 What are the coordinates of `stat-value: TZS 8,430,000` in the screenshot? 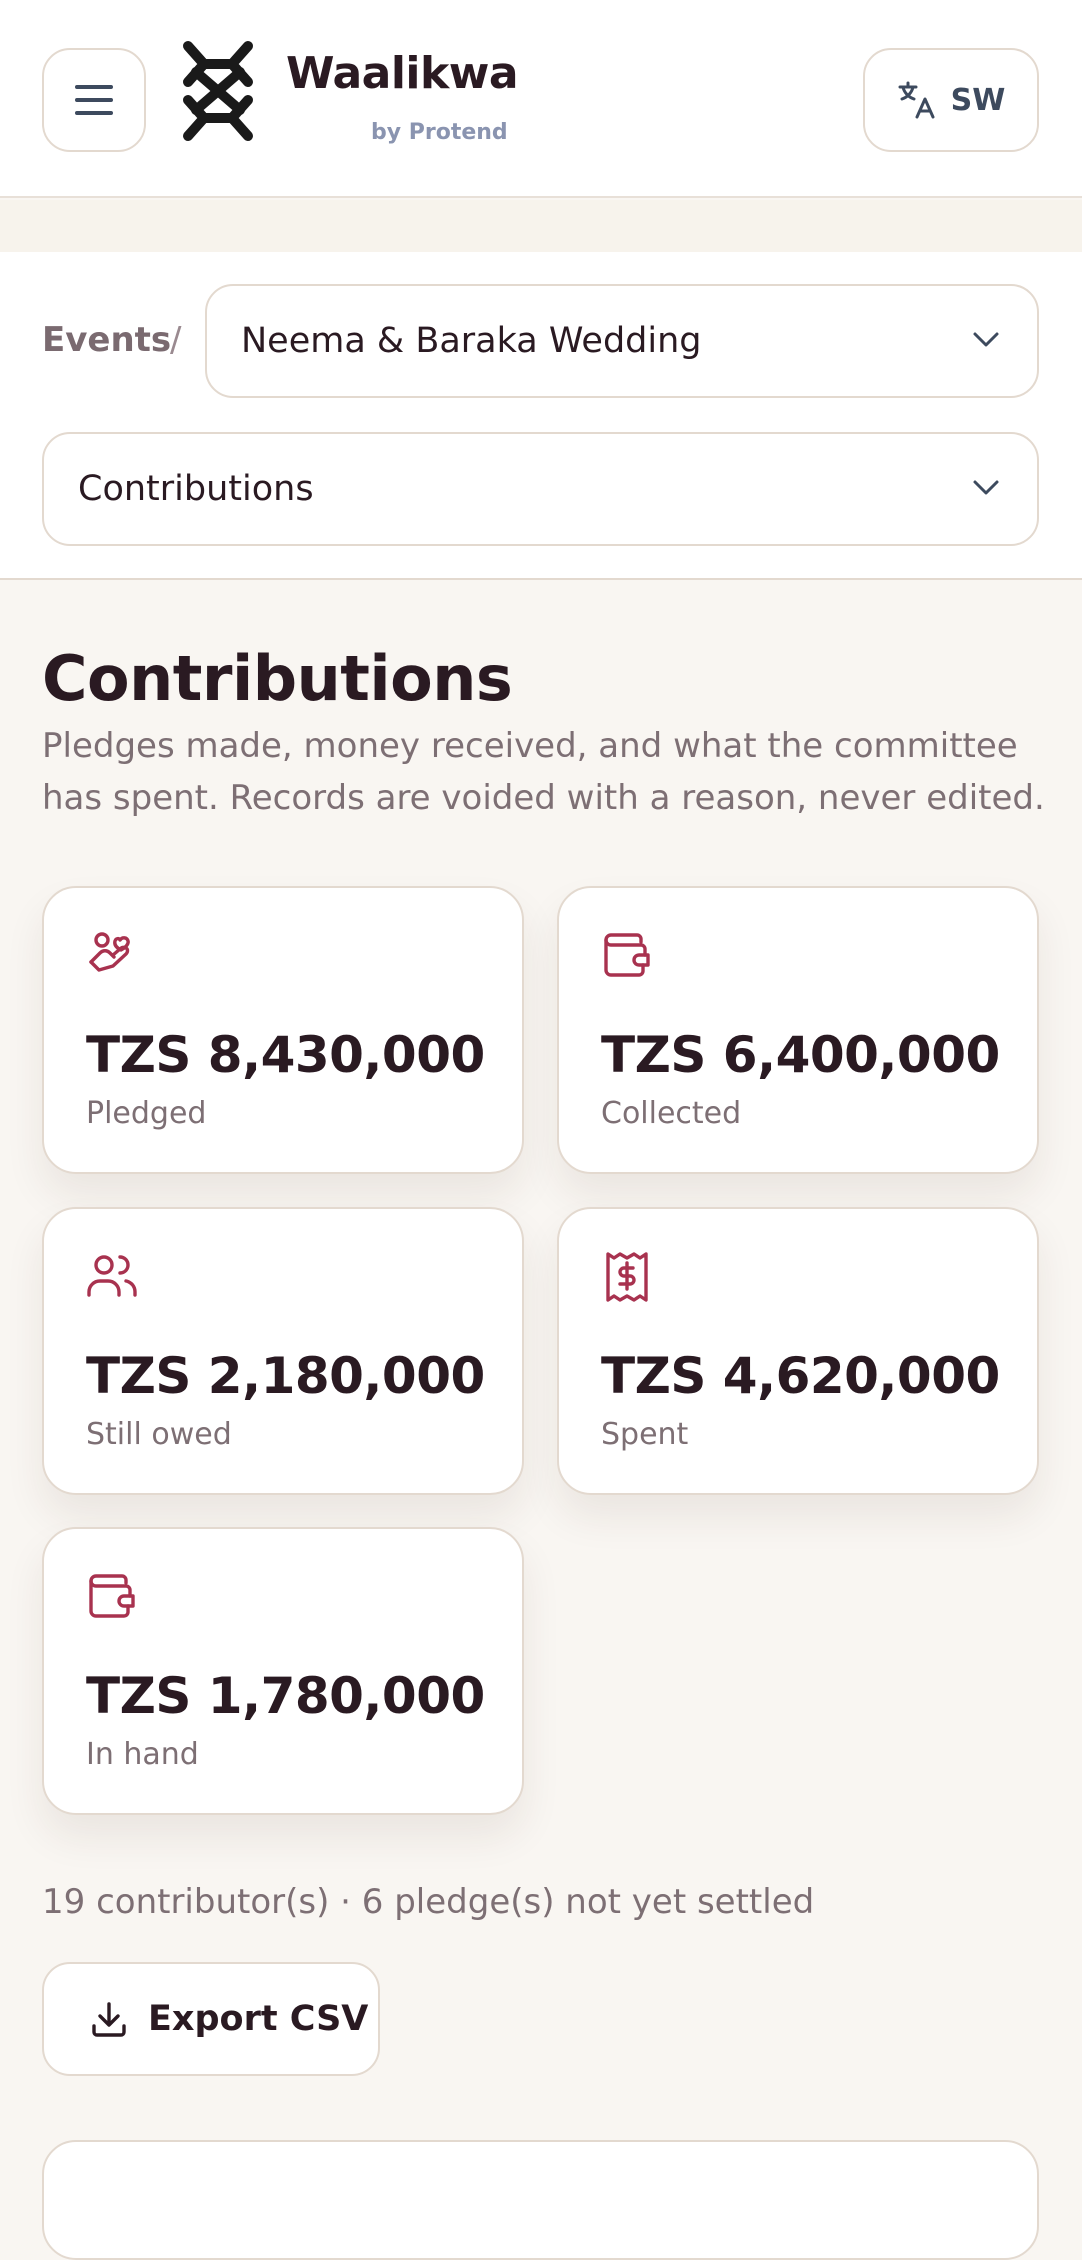 It's located at (285, 1055).